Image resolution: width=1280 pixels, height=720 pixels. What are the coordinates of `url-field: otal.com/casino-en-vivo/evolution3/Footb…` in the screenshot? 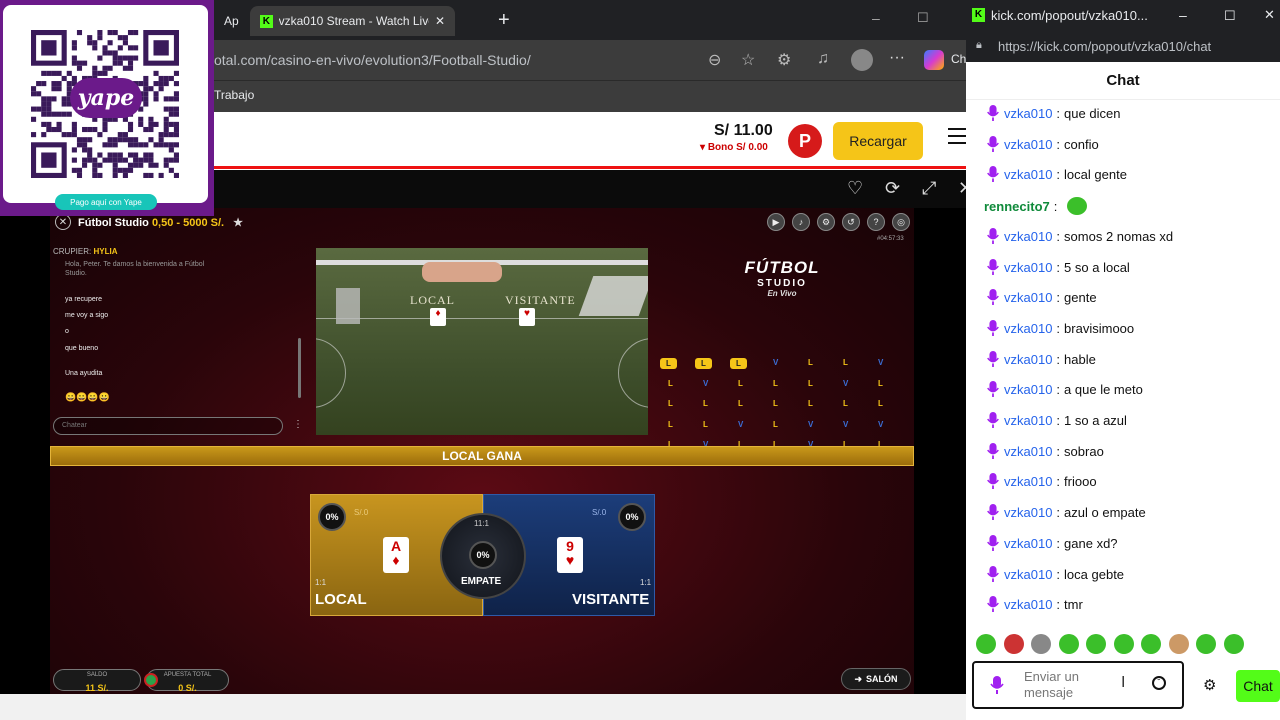 It's located at (372, 60).